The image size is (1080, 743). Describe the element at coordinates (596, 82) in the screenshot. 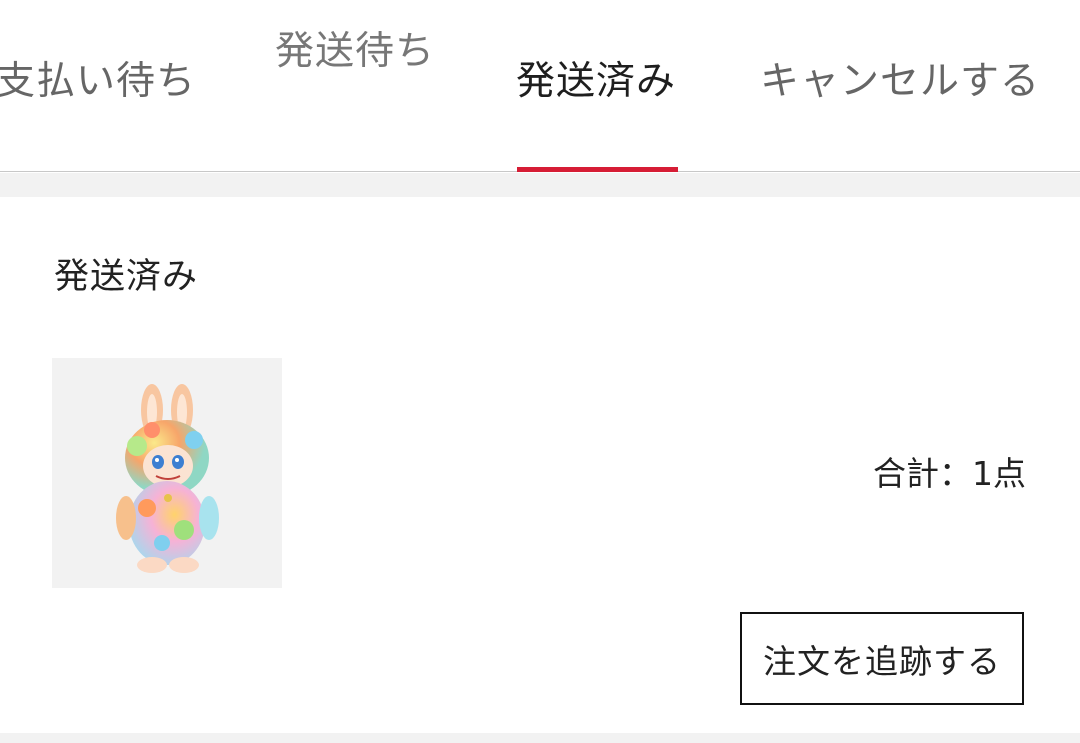

I see `tab-shipped: 発送済み` at that location.